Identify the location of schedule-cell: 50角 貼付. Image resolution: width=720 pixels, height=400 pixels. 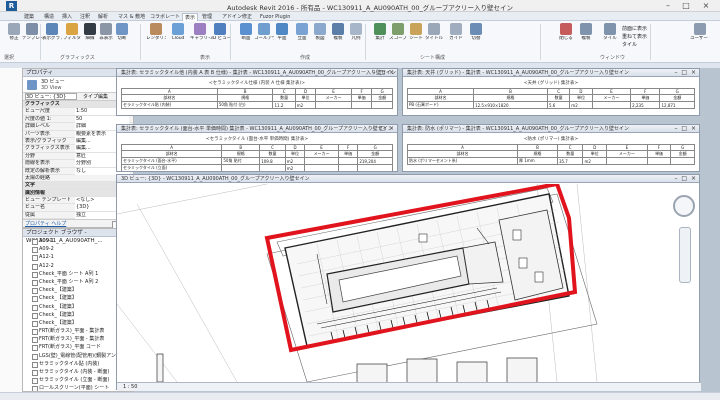
(241, 161).